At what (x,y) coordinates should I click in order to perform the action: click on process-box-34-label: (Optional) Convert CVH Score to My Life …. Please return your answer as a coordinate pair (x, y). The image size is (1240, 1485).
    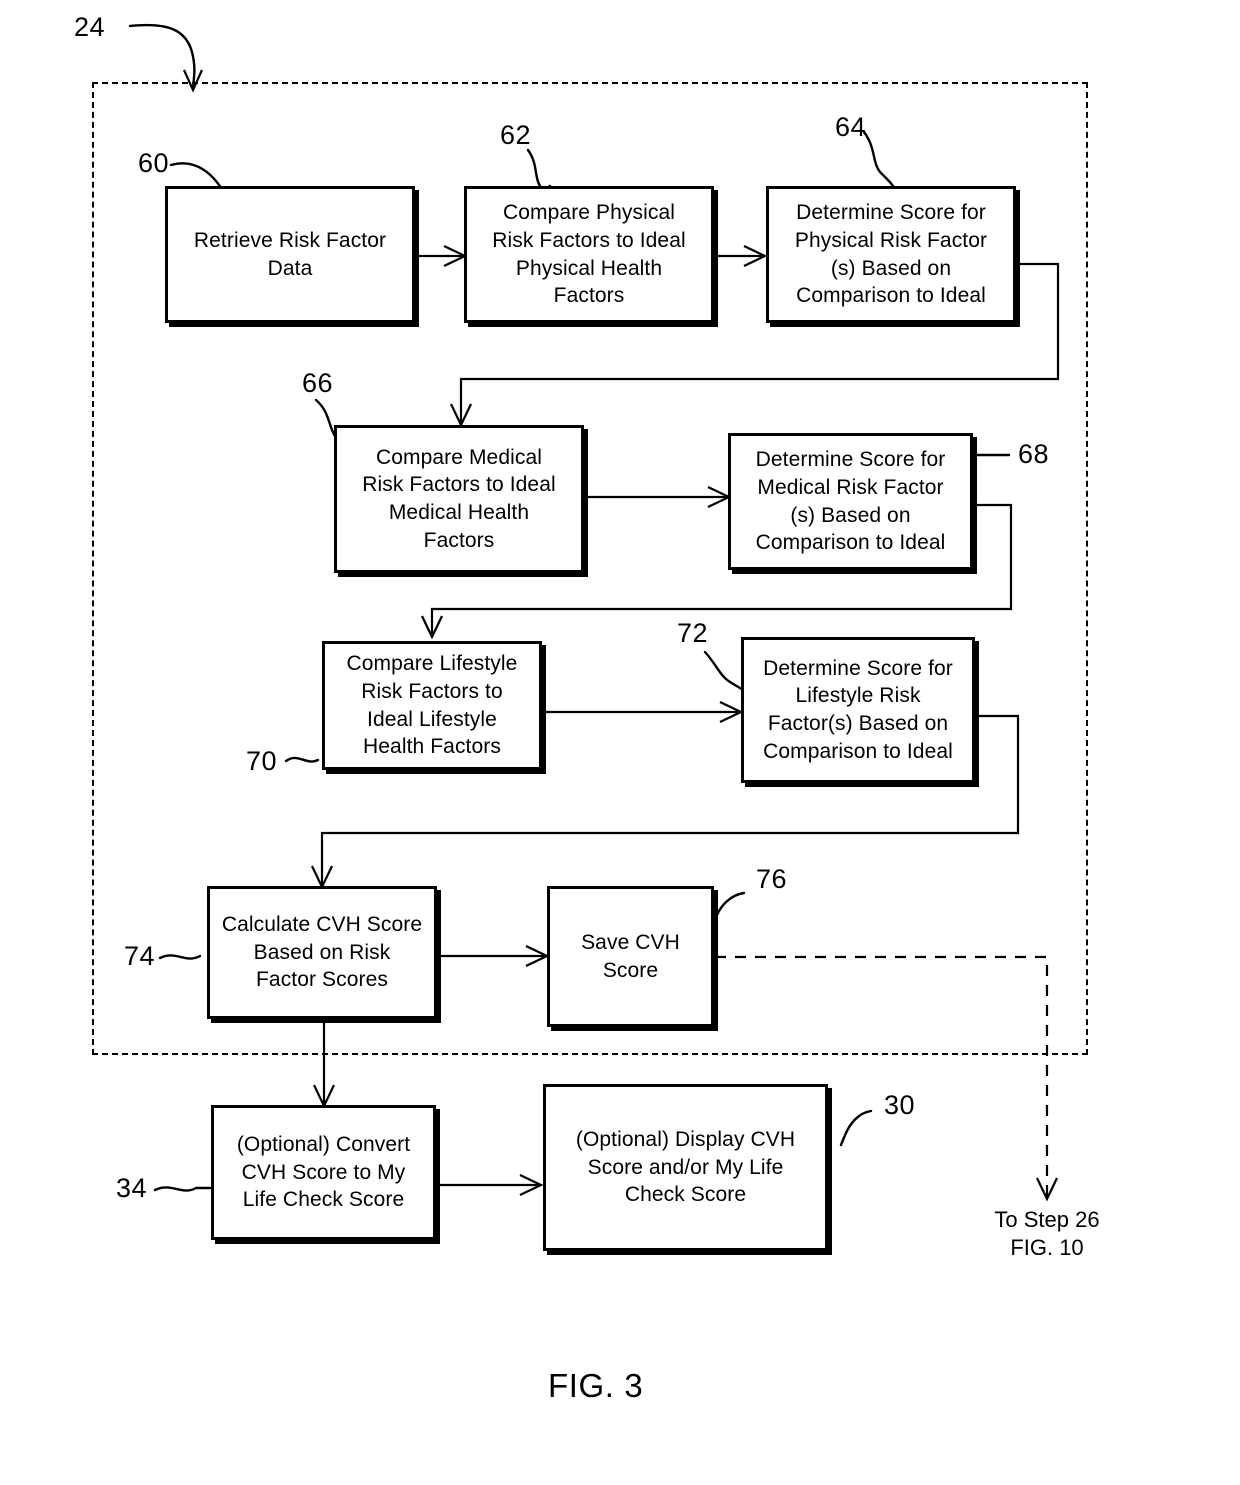
    Looking at the image, I should click on (323, 1172).